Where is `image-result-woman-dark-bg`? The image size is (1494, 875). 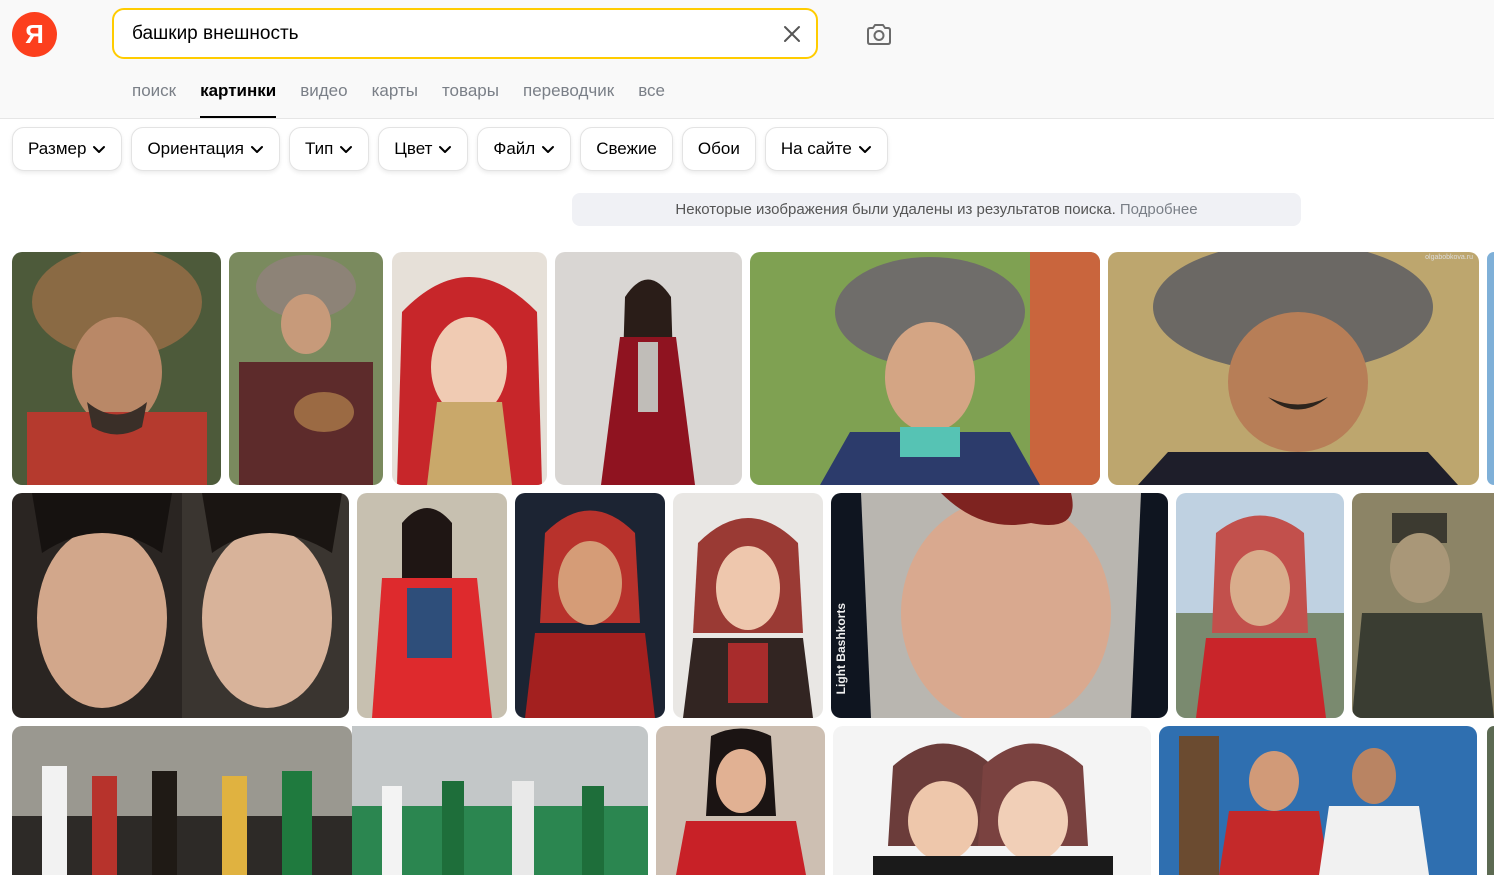
image-result-woman-dark-bg is located at coordinates (590, 605).